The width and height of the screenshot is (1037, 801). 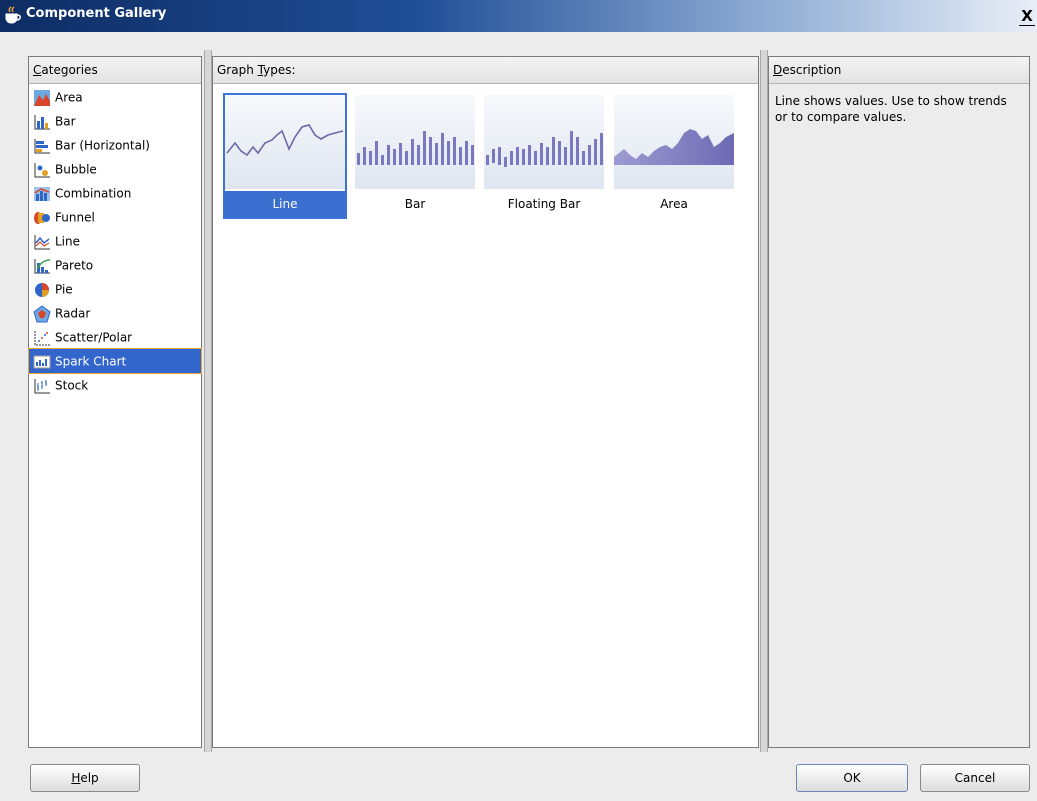 What do you see at coordinates (518, 16) in the screenshot?
I see `title-bar: Component Gallery X` at bounding box center [518, 16].